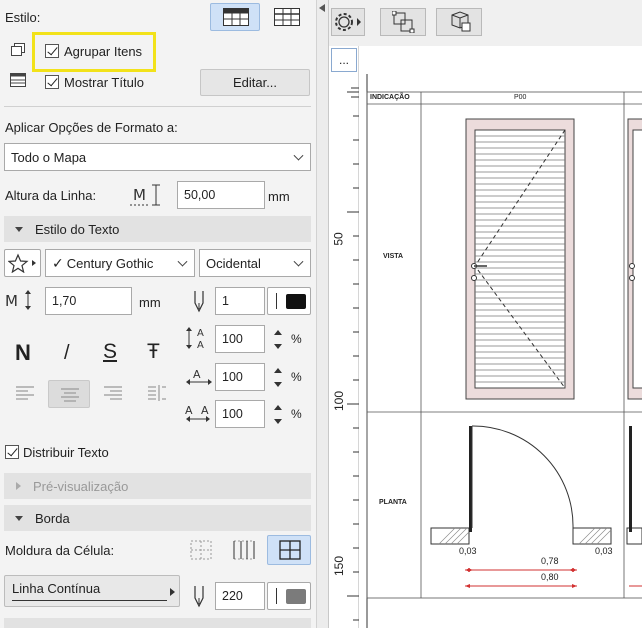 This screenshot has width=642, height=628. Describe the element at coordinates (279, 196) in the screenshot. I see `row-height-unit: mm` at that location.